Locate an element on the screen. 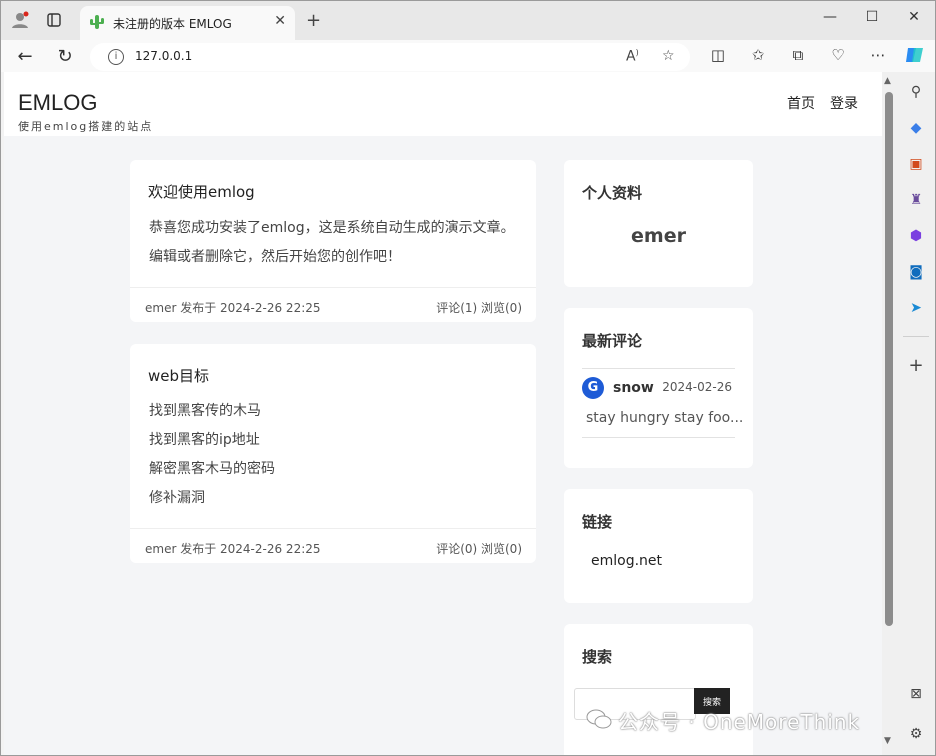  minimize-icon: — is located at coordinates (830, 17).